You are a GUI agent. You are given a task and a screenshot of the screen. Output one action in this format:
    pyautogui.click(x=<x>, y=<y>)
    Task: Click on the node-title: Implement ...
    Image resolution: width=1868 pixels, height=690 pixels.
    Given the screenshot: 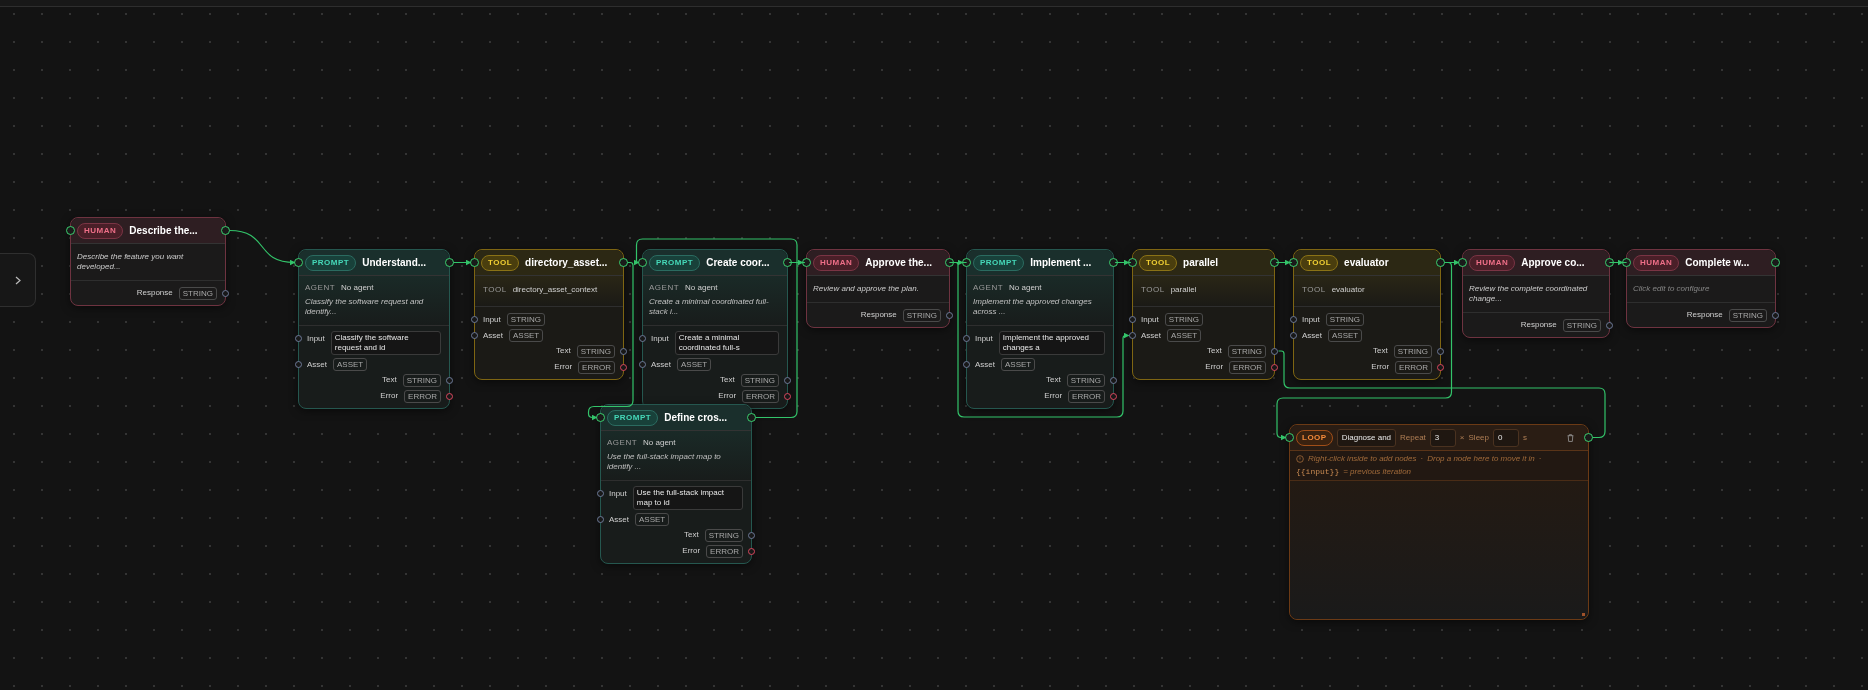 What is the action you would take?
    pyautogui.click(x=1061, y=263)
    